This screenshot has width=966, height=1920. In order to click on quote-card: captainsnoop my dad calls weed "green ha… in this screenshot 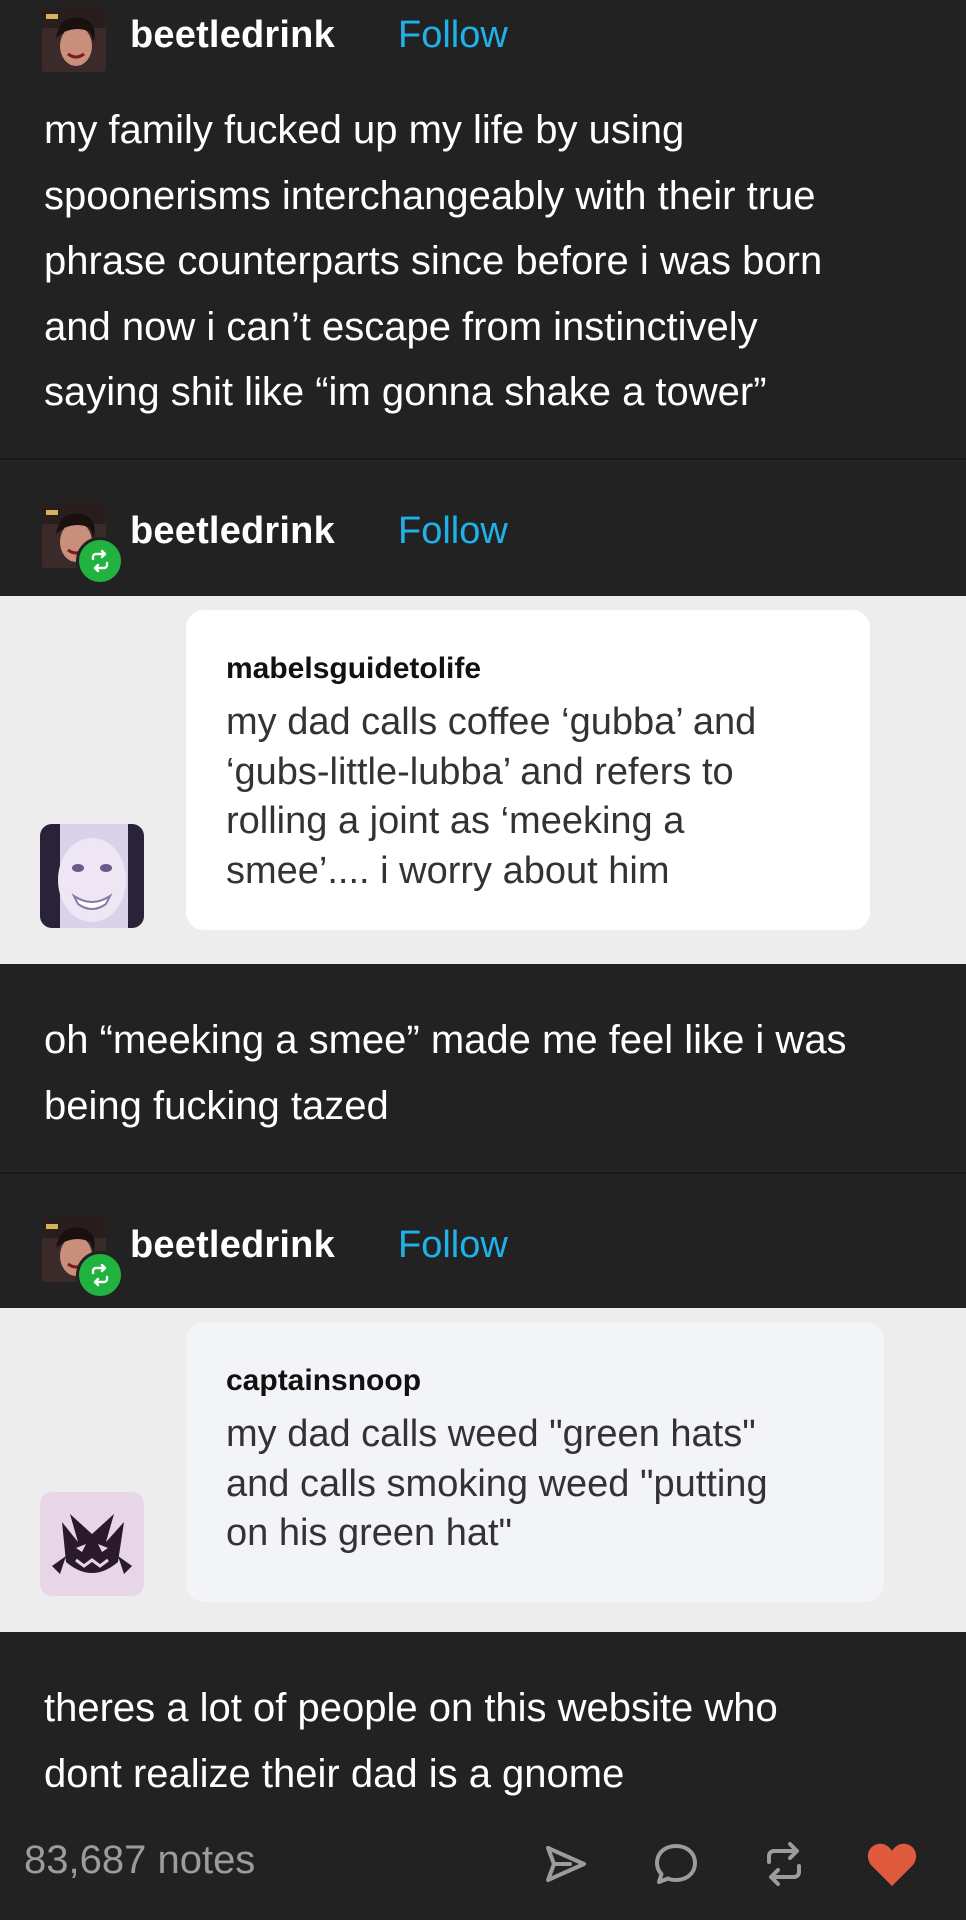, I will do `click(535, 1462)`.